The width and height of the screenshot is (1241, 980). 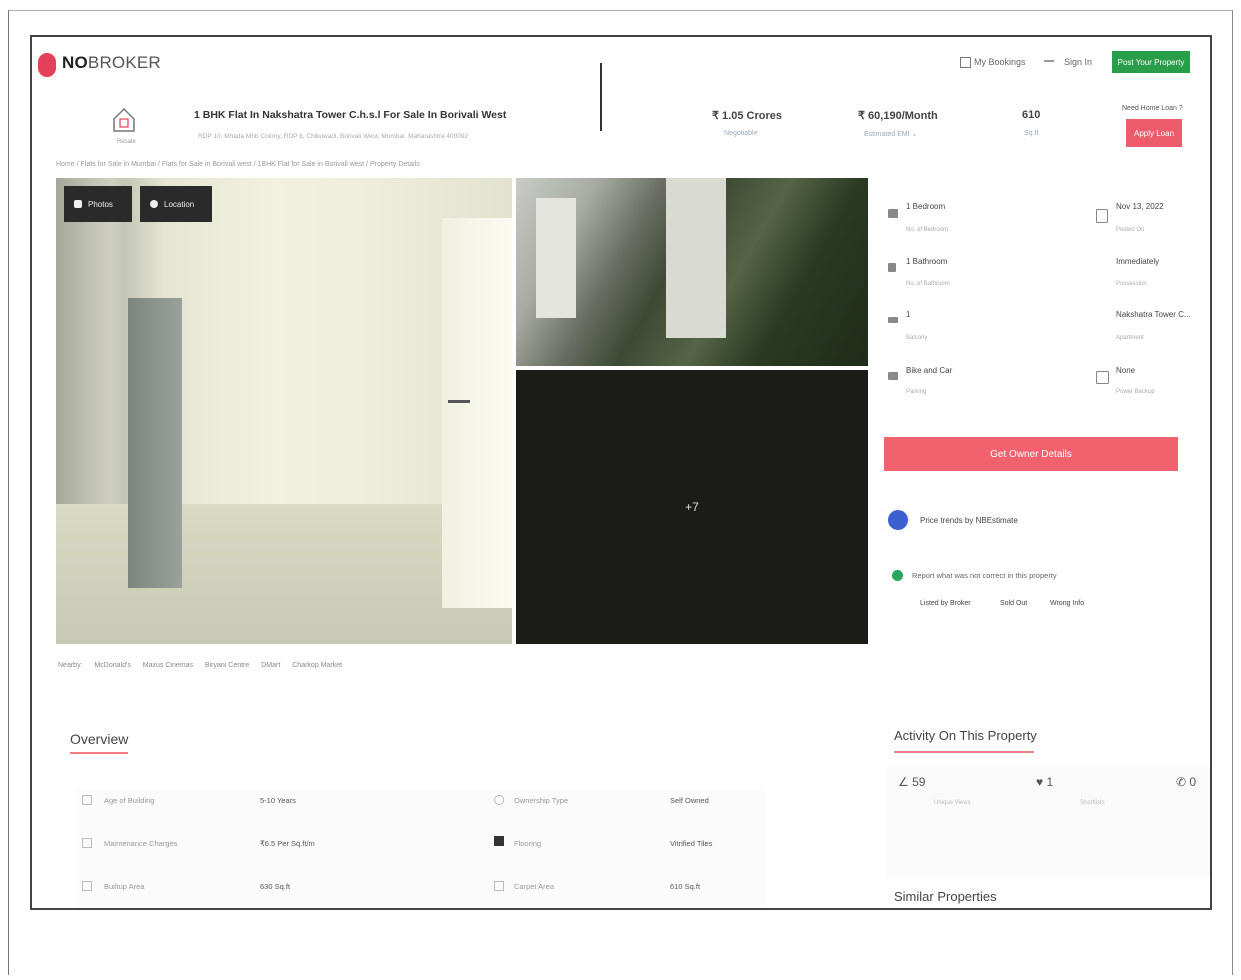 What do you see at coordinates (287, 843) in the screenshot?
I see `overview-value: ₹6.5 Per Sq.ft/m` at bounding box center [287, 843].